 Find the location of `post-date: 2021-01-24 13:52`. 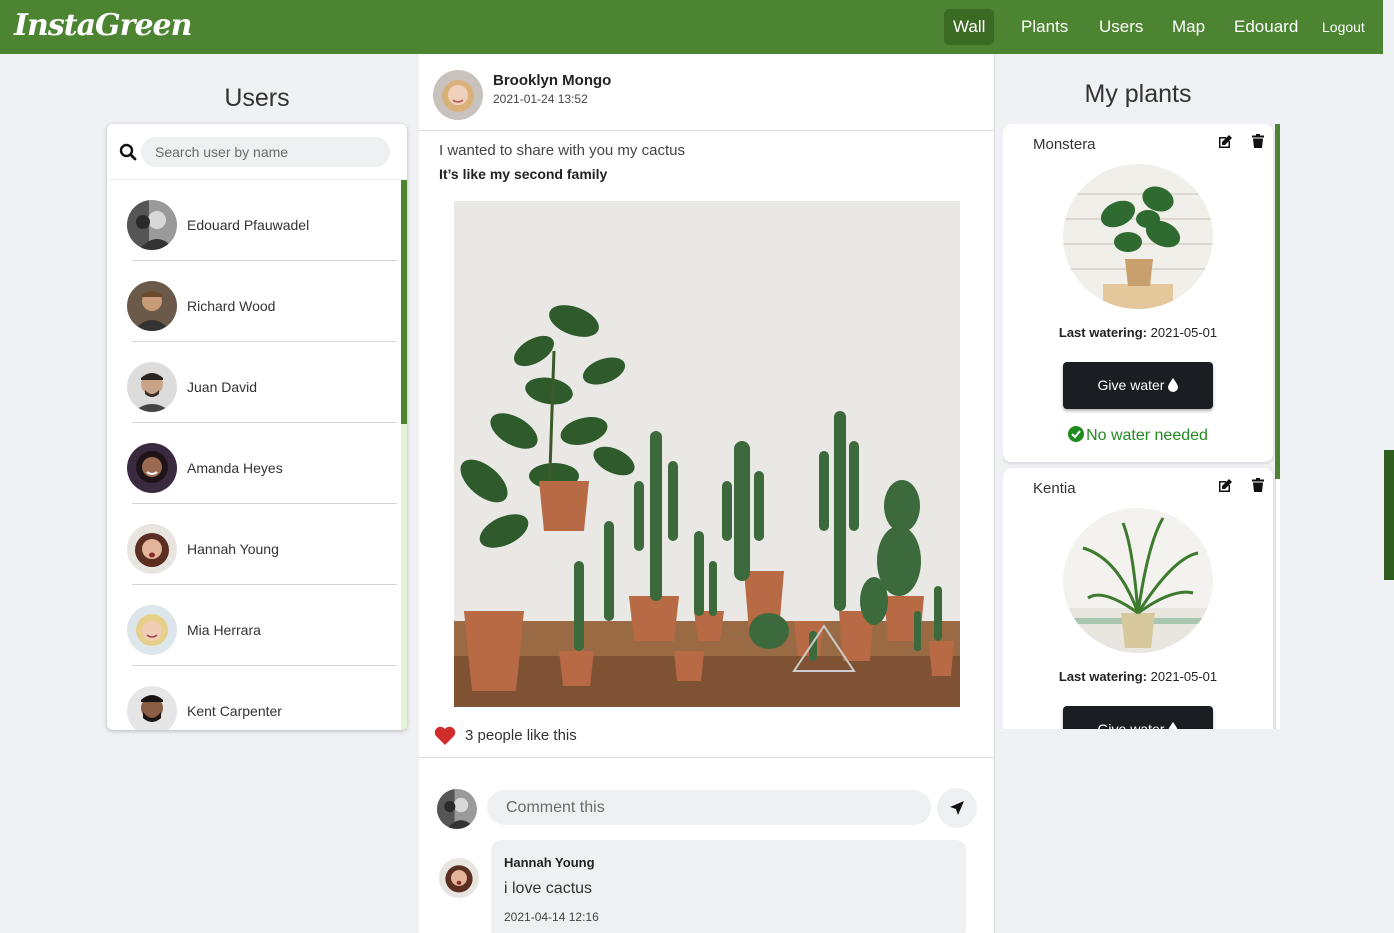

post-date: 2021-01-24 13:52 is located at coordinates (540, 99).